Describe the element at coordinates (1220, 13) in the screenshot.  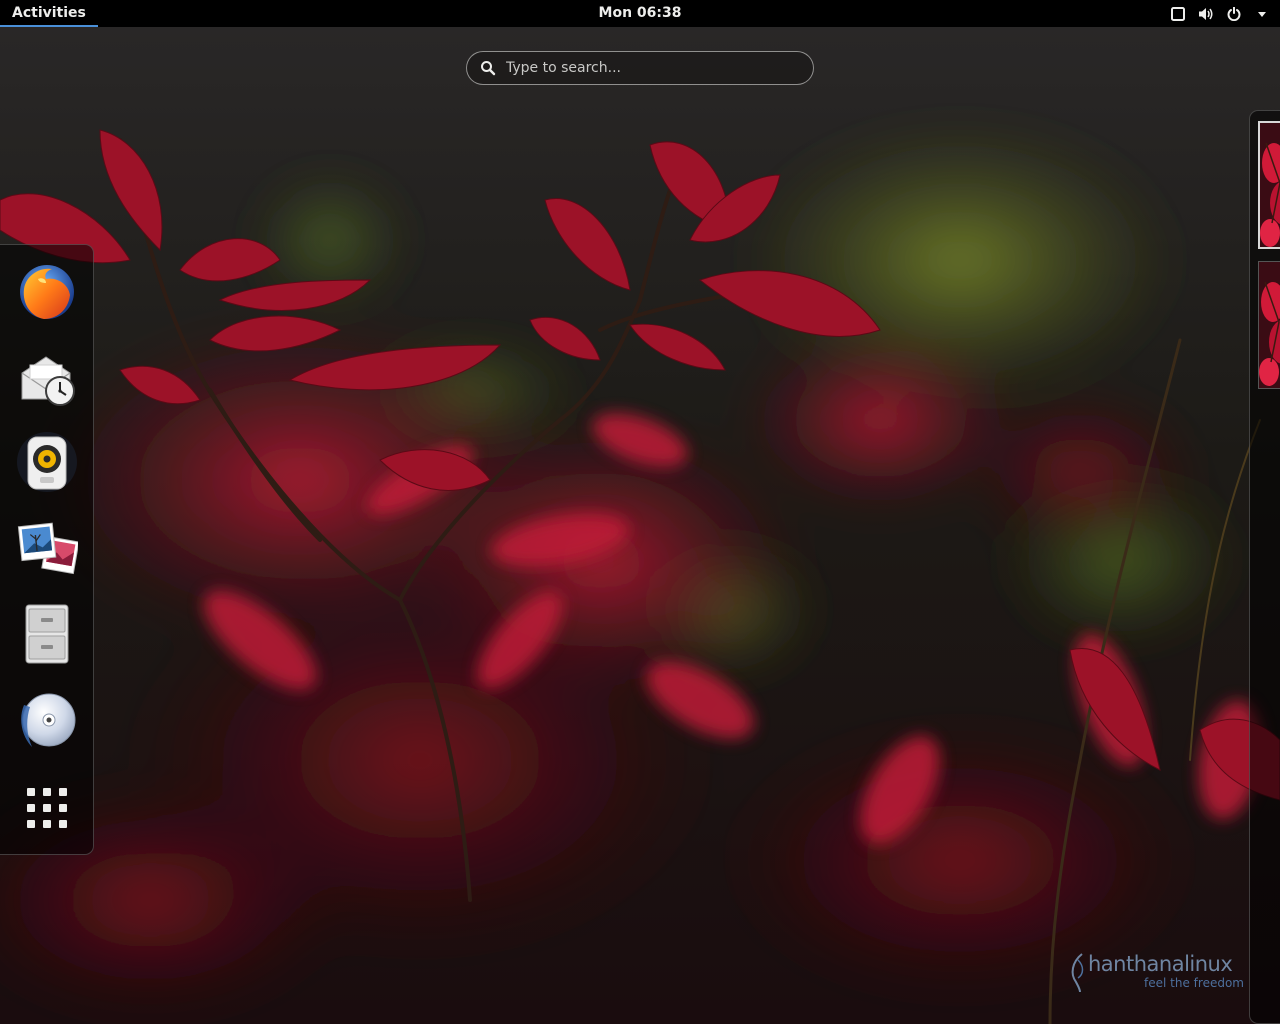
I see `system-tray` at that location.